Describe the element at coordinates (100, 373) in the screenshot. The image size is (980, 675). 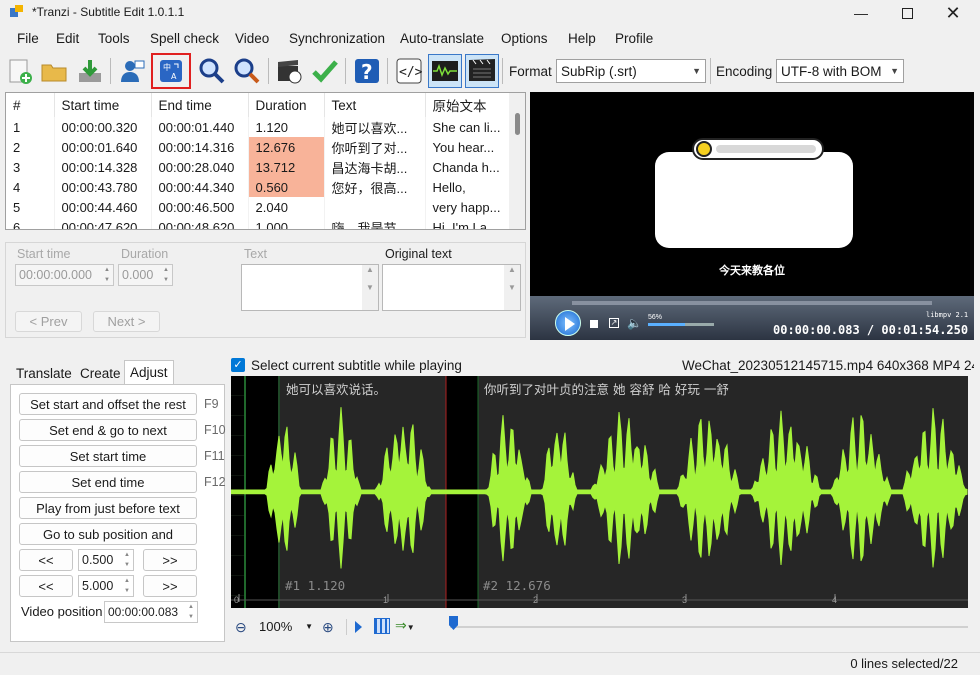
I see `tab-create: Create` at that location.